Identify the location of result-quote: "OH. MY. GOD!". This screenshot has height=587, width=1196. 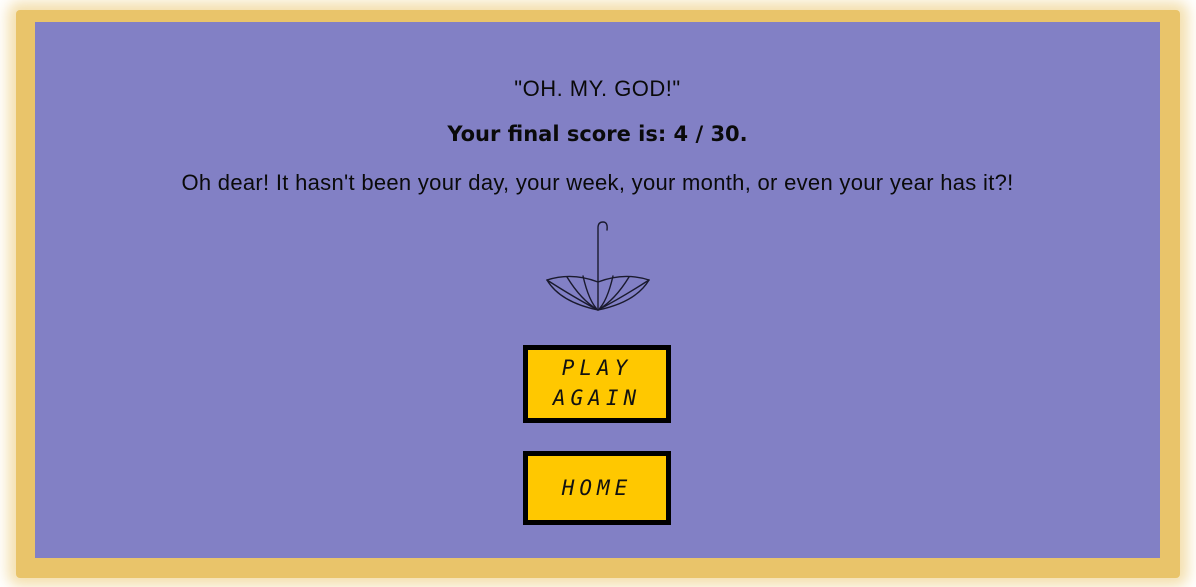
(597, 88).